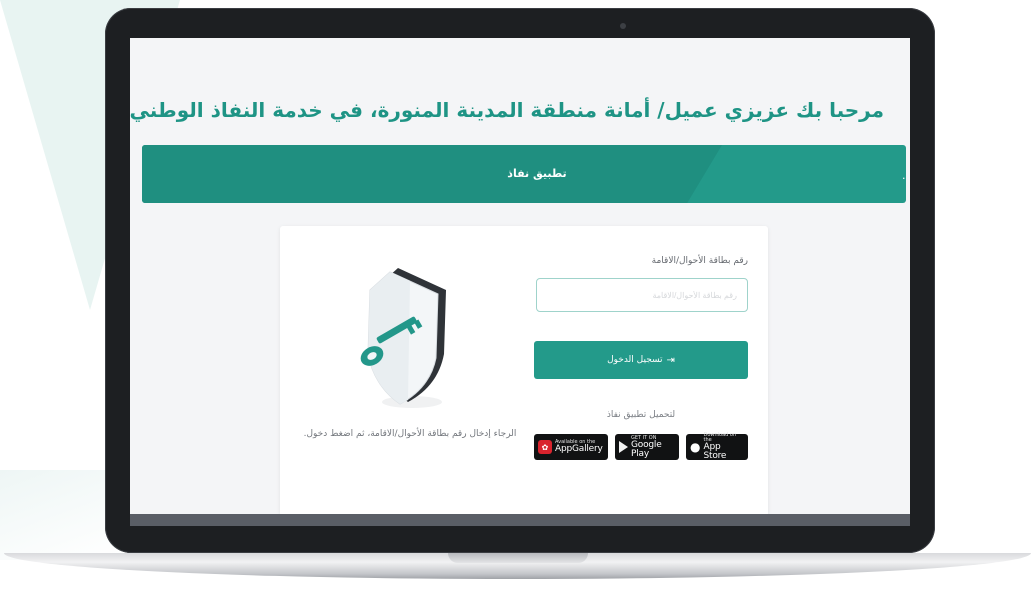 The image size is (1035, 591). What do you see at coordinates (635, 360) in the screenshot?
I see `login-button-label: تسجيل الدخول` at bounding box center [635, 360].